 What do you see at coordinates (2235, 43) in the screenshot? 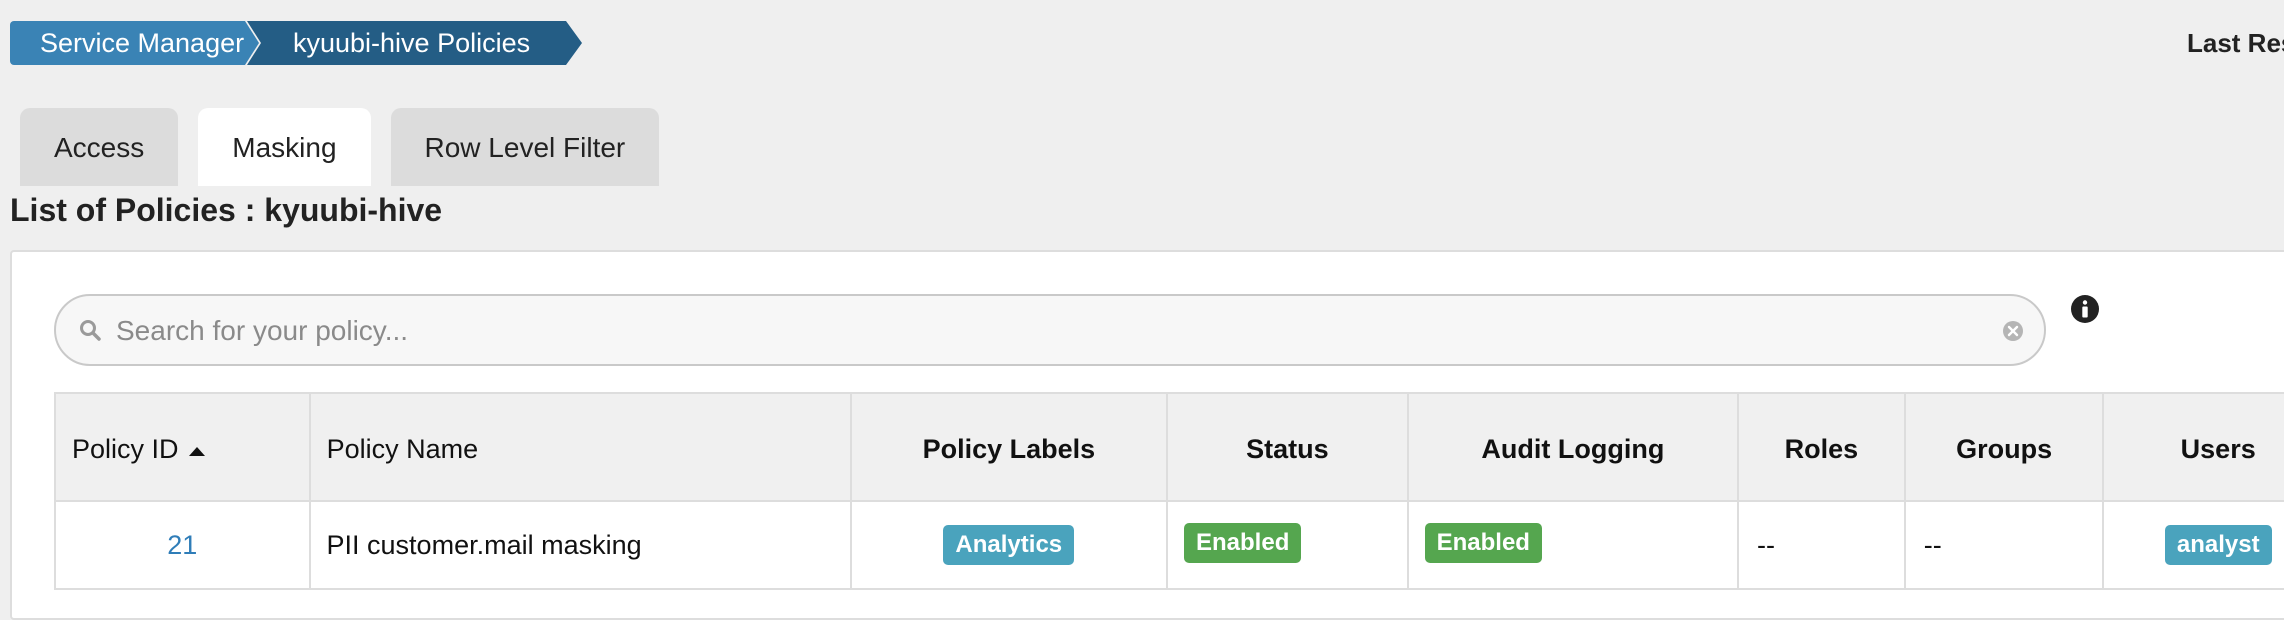
I see `last-response-label: Last Res` at bounding box center [2235, 43].